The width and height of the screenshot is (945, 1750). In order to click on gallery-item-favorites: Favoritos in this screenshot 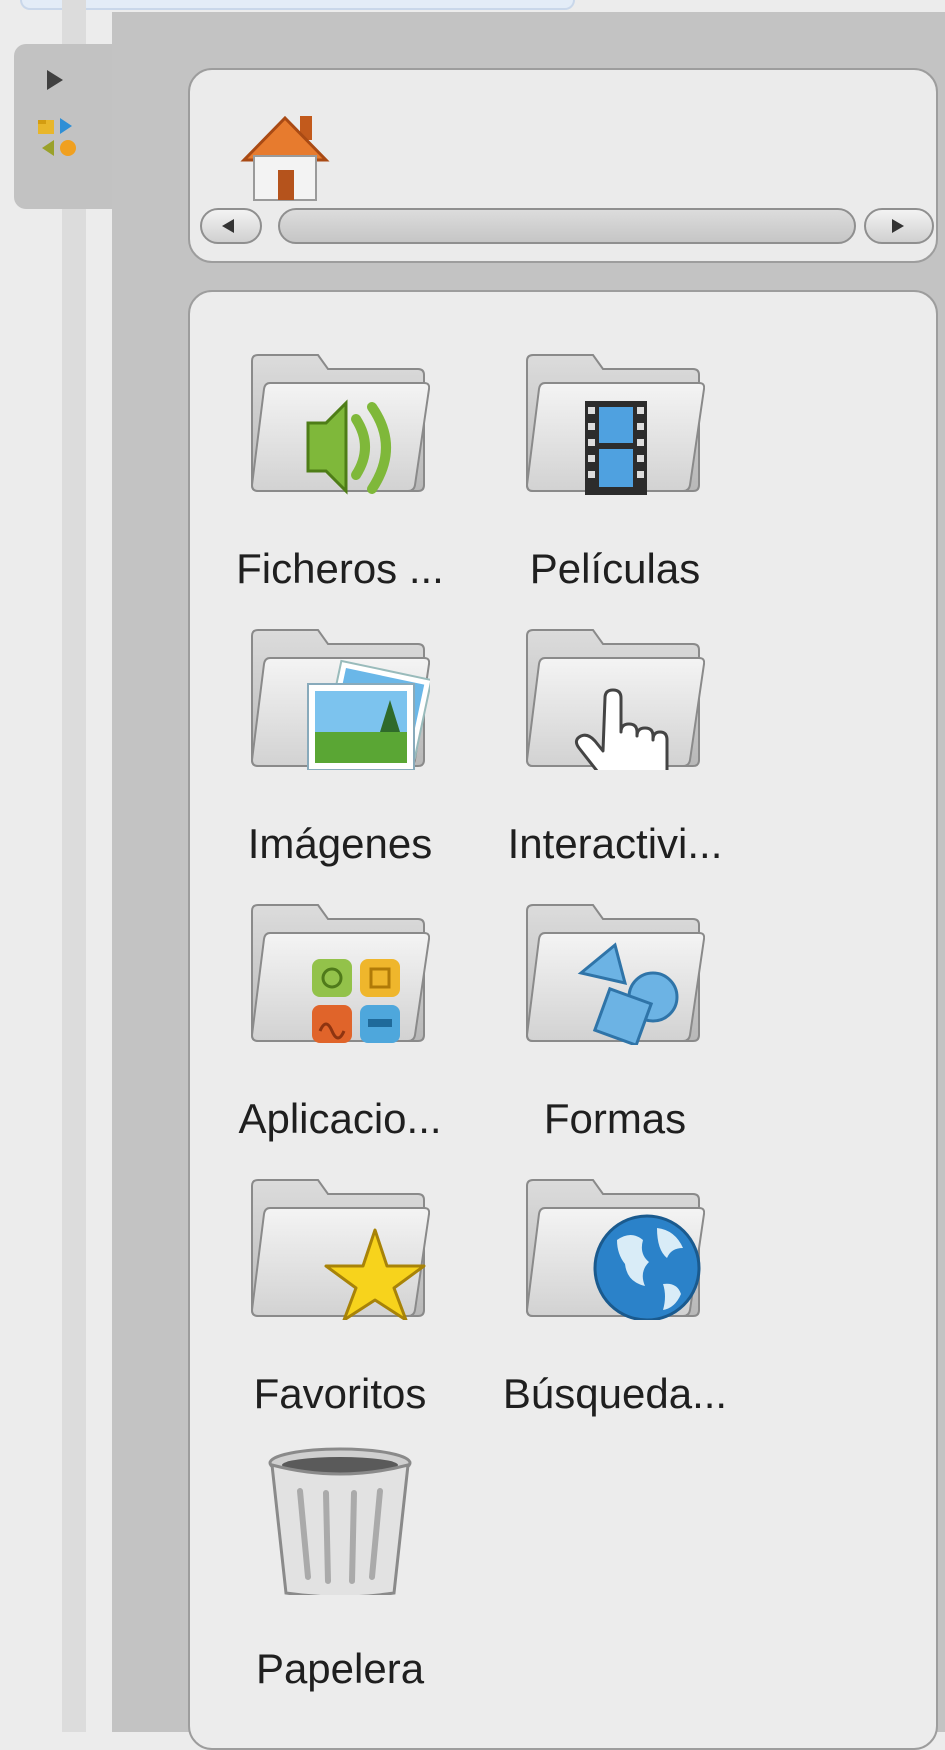, I will do `click(340, 1305)`.